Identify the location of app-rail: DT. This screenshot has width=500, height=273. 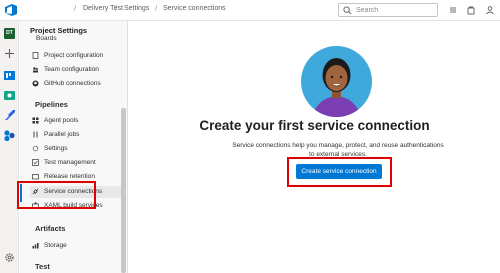
(9, 147).